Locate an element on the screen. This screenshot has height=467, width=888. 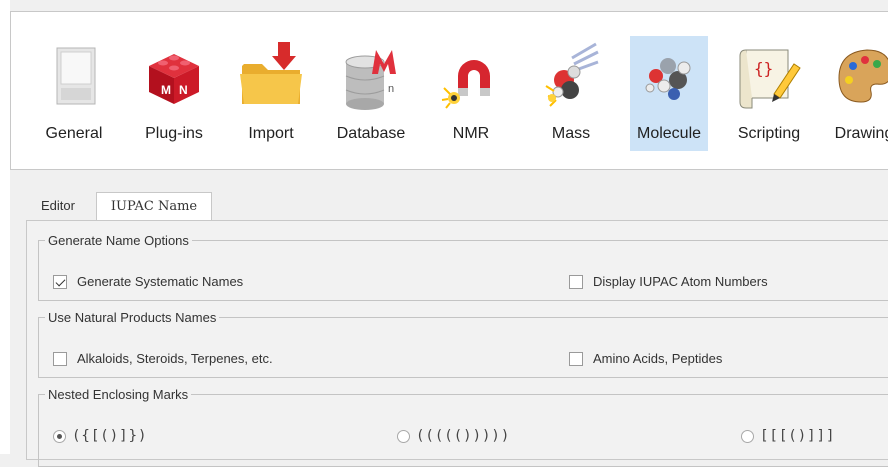
category-drawing: Drawing is located at coordinates (856, 93).